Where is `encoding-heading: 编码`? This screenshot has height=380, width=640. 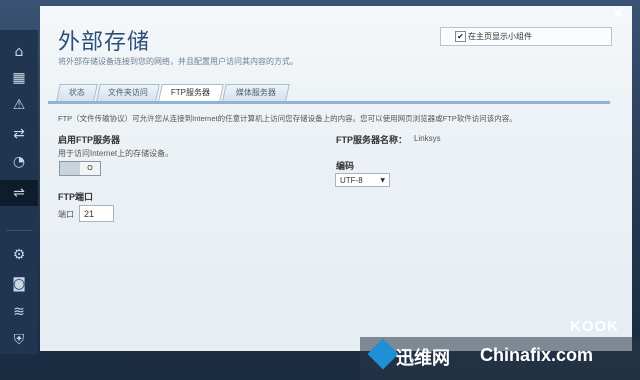 encoding-heading: 编码 is located at coordinates (345, 166).